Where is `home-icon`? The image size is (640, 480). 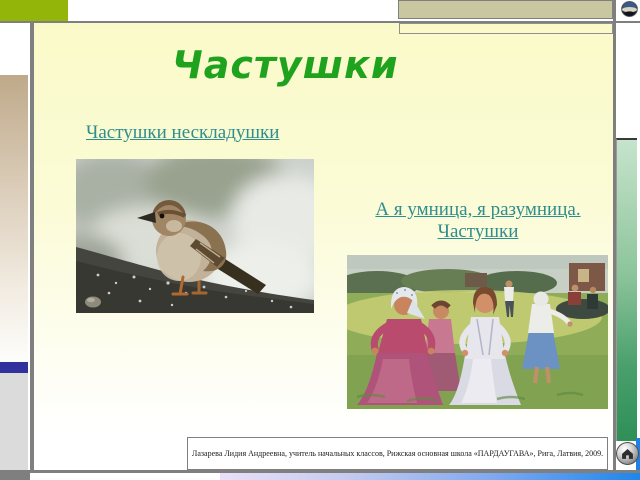 home-icon is located at coordinates (627, 453).